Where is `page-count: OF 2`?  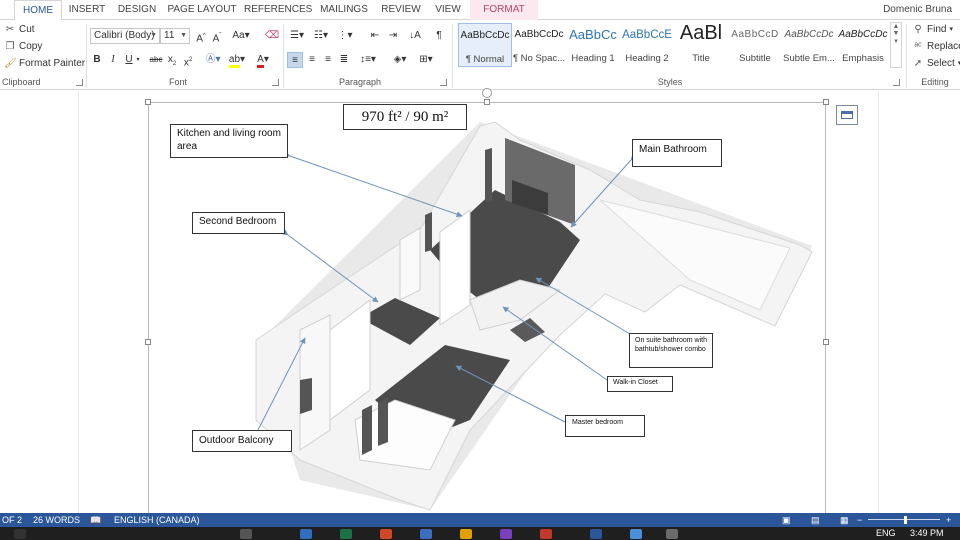 page-count: OF 2 is located at coordinates (12, 520).